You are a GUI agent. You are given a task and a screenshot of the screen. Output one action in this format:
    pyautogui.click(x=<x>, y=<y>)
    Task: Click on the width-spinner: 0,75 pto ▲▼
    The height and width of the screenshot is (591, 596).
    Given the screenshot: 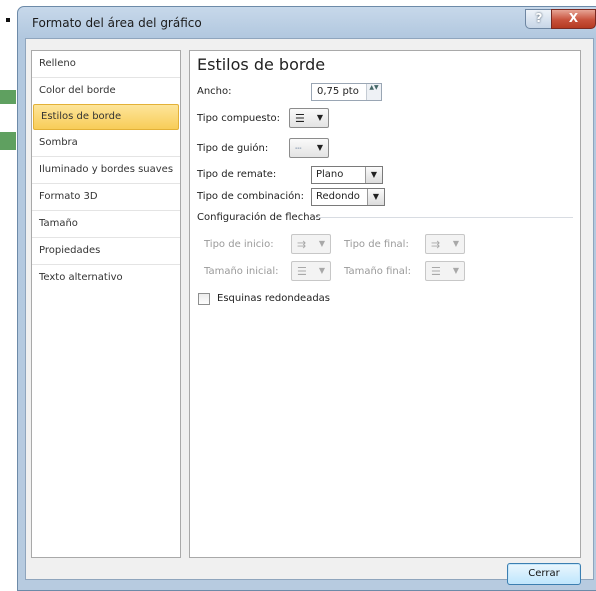 What is the action you would take?
    pyautogui.click(x=346, y=92)
    